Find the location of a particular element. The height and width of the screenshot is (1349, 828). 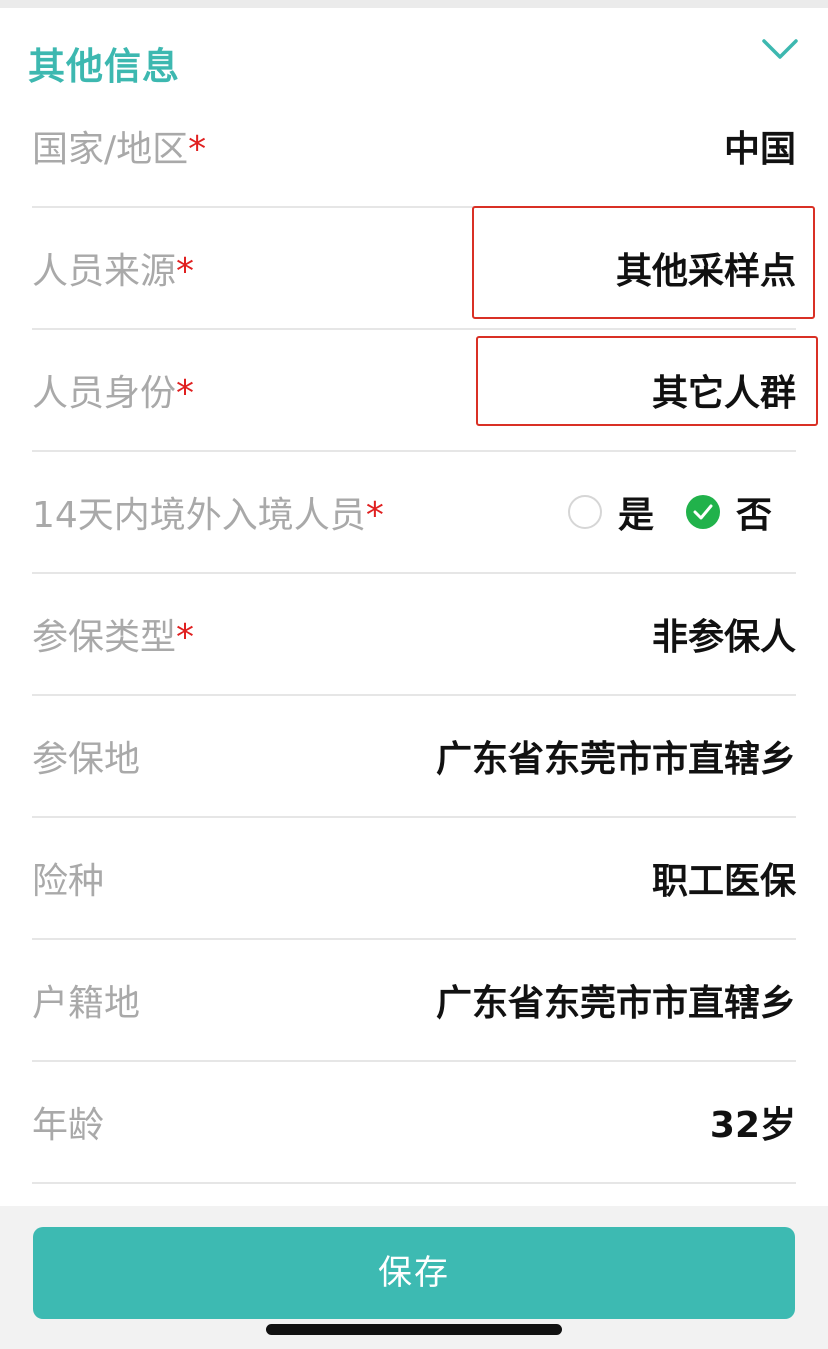

row-value-insurance-location: 广东省东莞市市直辖乡 is located at coordinates (615, 759).